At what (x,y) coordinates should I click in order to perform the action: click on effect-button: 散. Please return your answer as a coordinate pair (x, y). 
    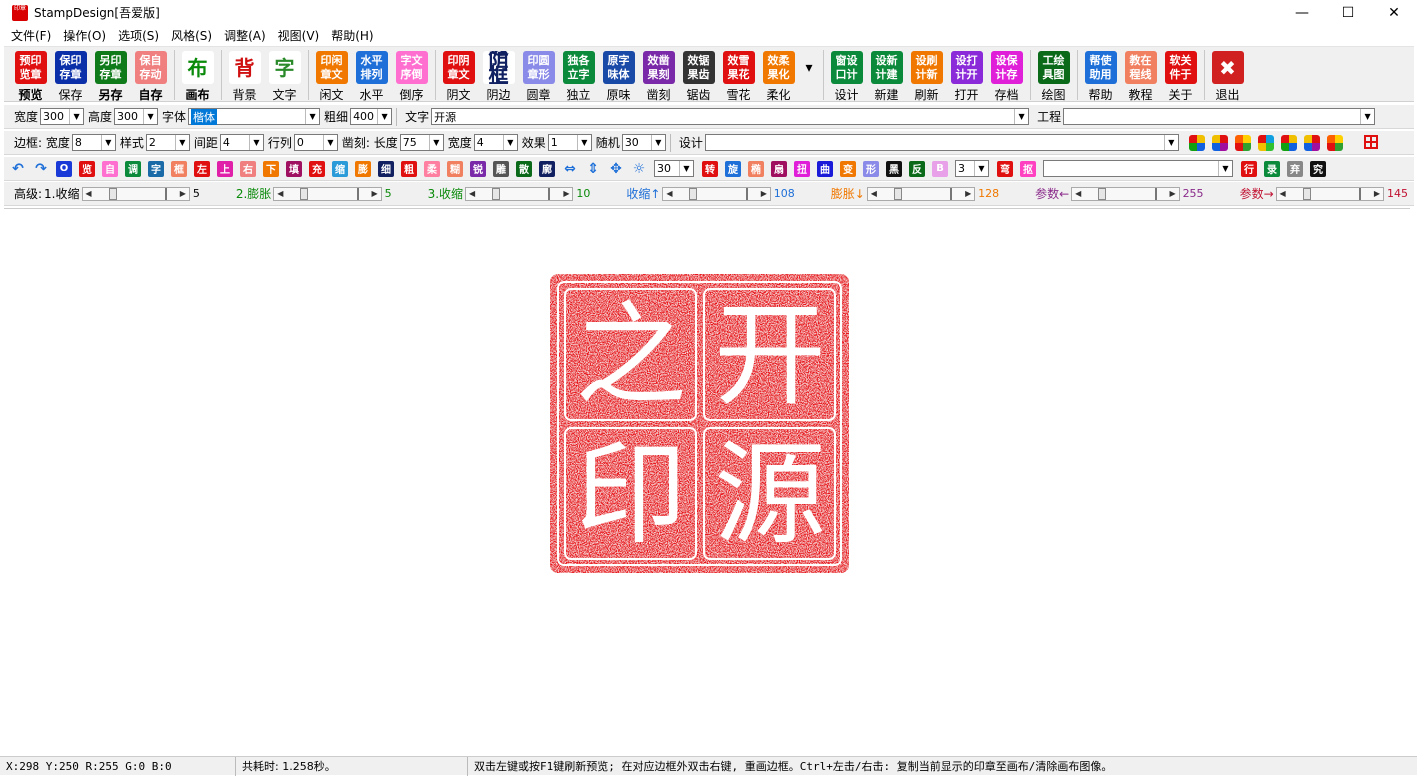
    Looking at the image, I should click on (524, 168).